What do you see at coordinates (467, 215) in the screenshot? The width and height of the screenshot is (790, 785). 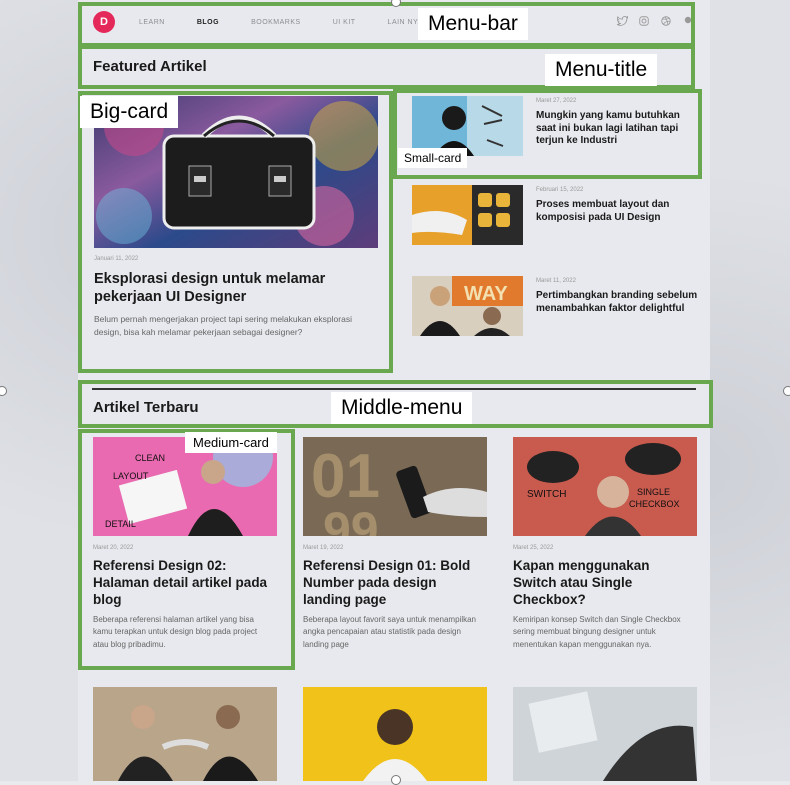 I see `small-card-2-image` at bounding box center [467, 215].